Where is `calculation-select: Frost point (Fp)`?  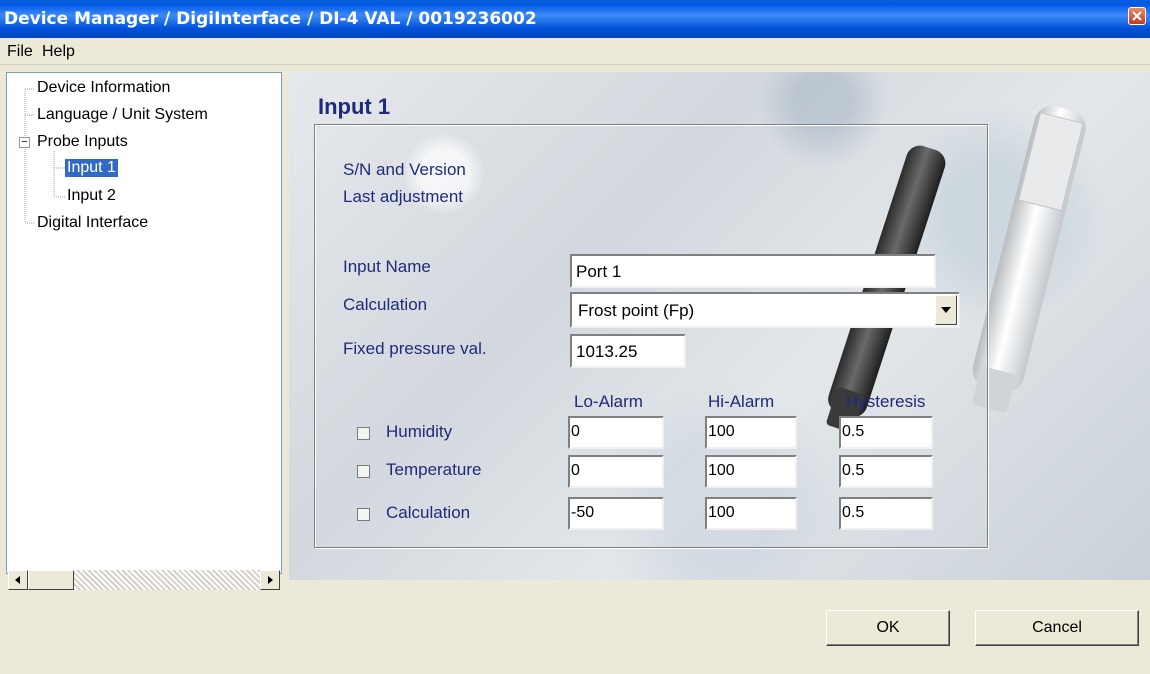 calculation-select: Frost point (Fp) is located at coordinates (765, 310).